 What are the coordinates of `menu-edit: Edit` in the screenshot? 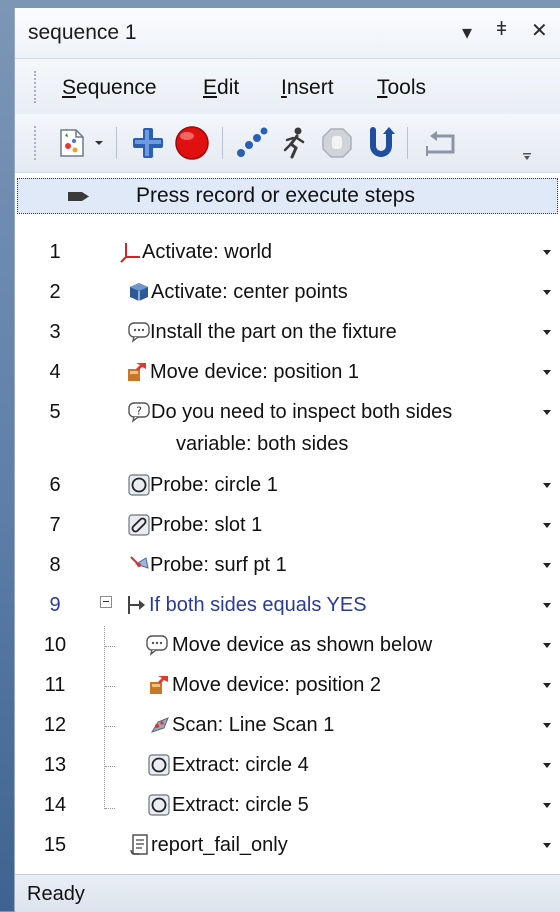 It's located at (221, 88).